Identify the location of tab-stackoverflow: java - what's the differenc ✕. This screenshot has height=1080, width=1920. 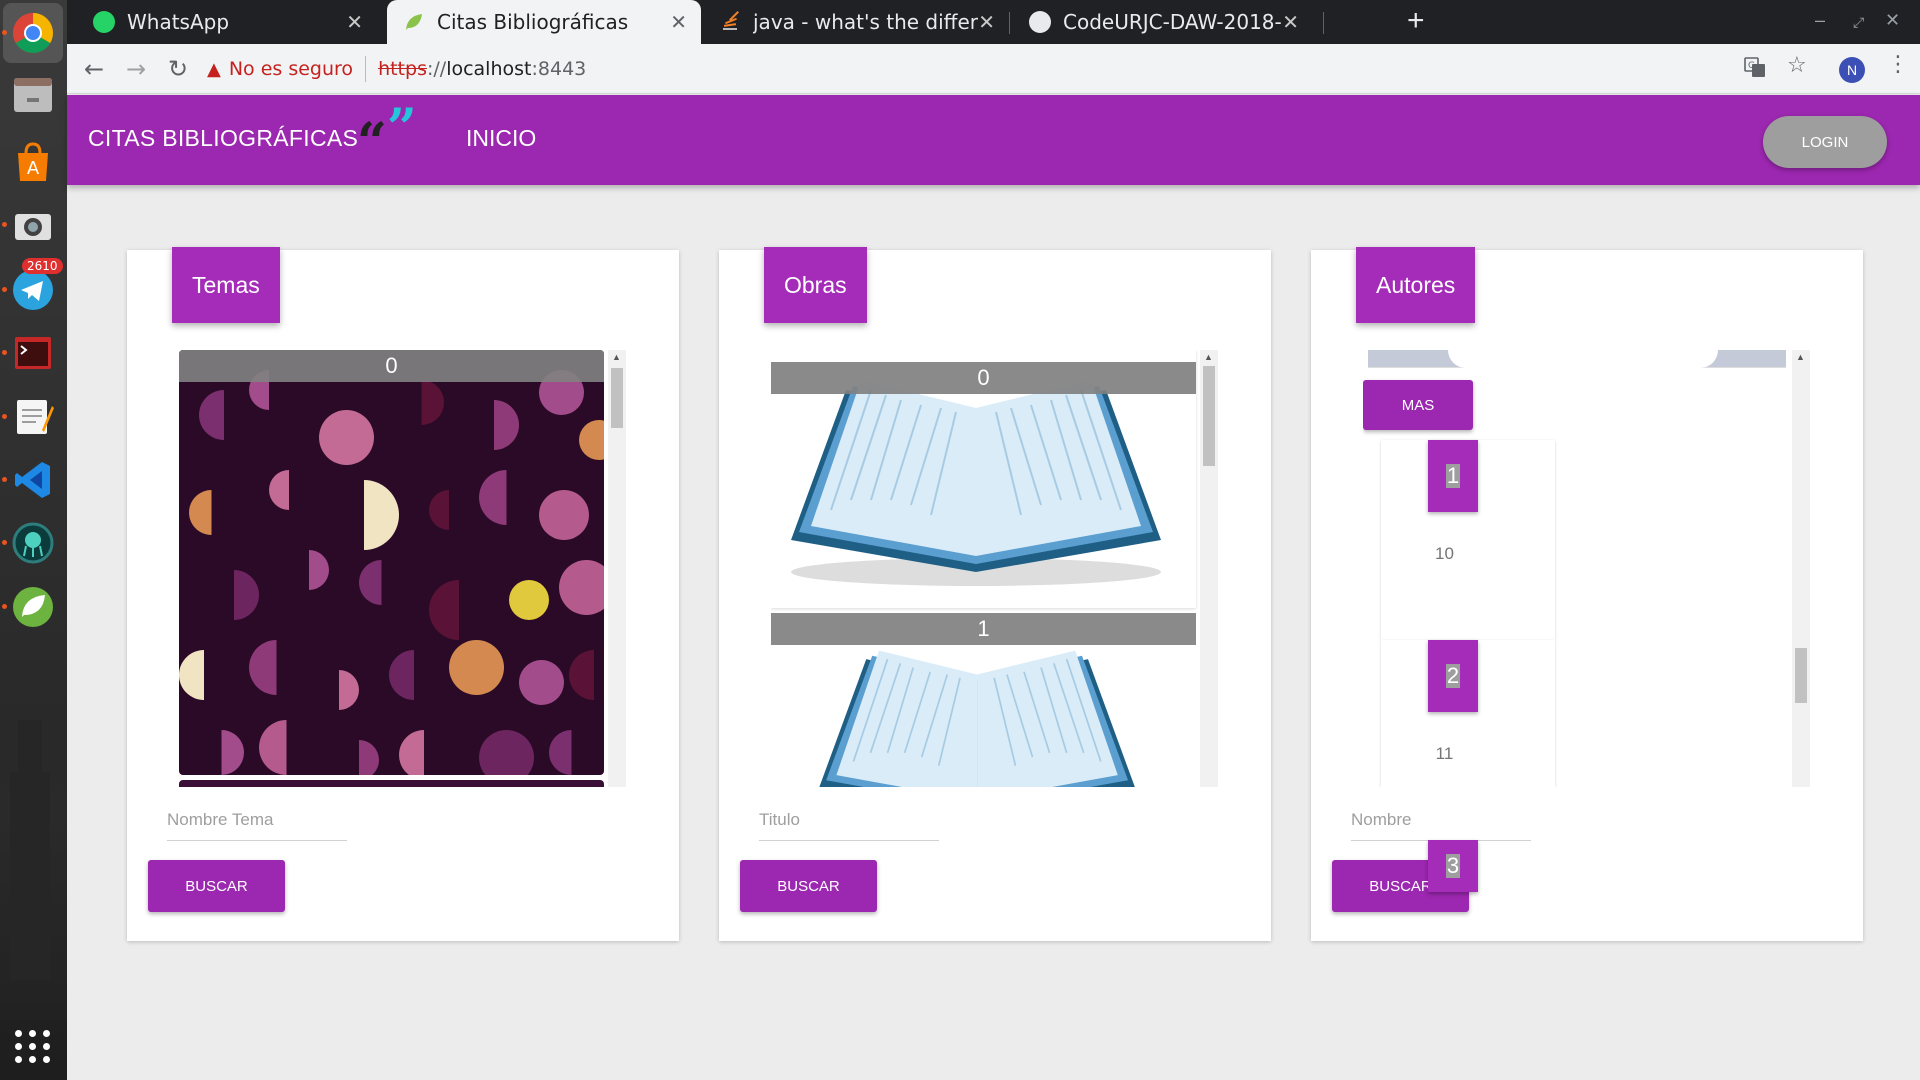
(856, 22).